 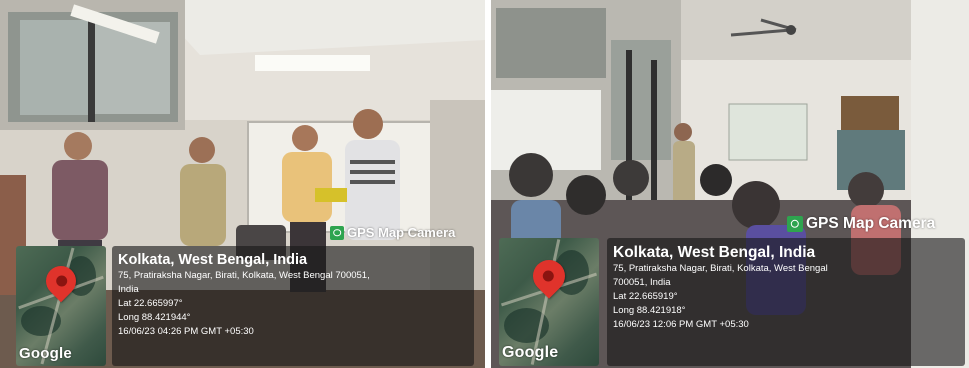 What do you see at coordinates (154, 317) in the screenshot?
I see `longitude-text: Long 88.421944°` at bounding box center [154, 317].